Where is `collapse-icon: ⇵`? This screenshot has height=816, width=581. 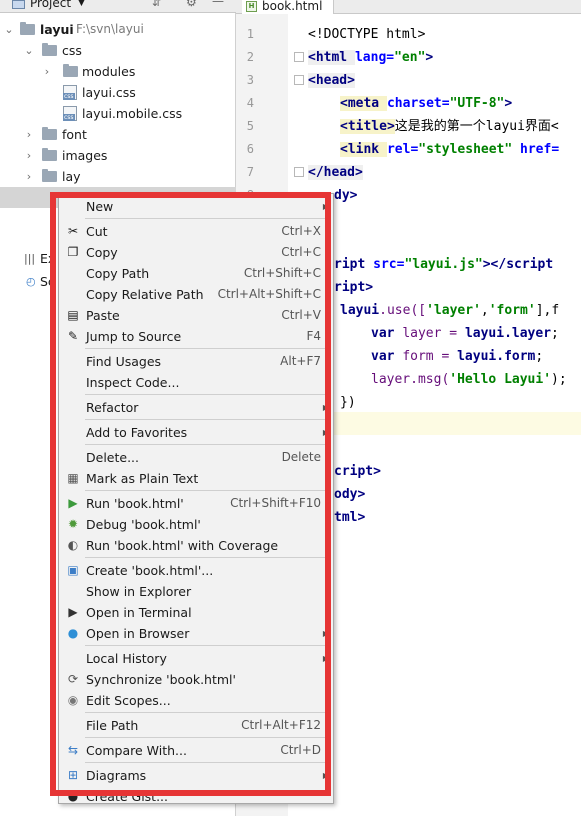 collapse-icon: ⇵ is located at coordinates (156, 4).